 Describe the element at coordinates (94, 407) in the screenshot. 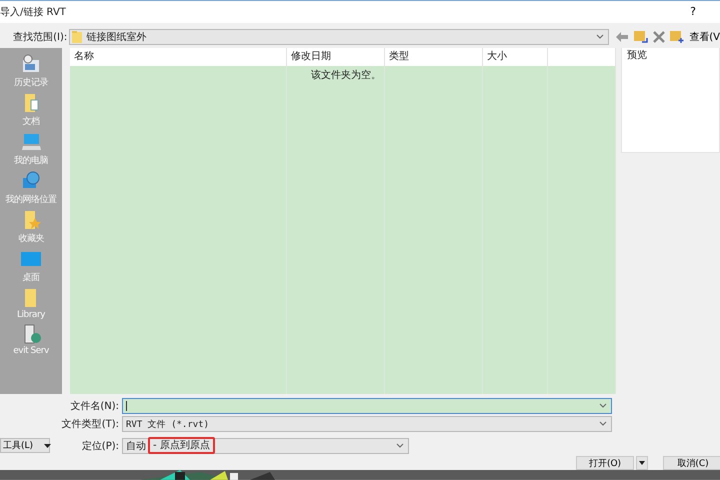

I see `file-name-label: 文件名(N):` at that location.